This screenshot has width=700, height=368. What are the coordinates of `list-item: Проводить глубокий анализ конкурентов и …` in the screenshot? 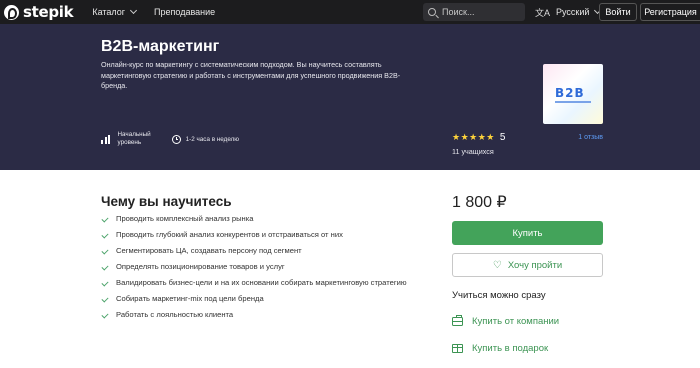 It's located at (266, 235).